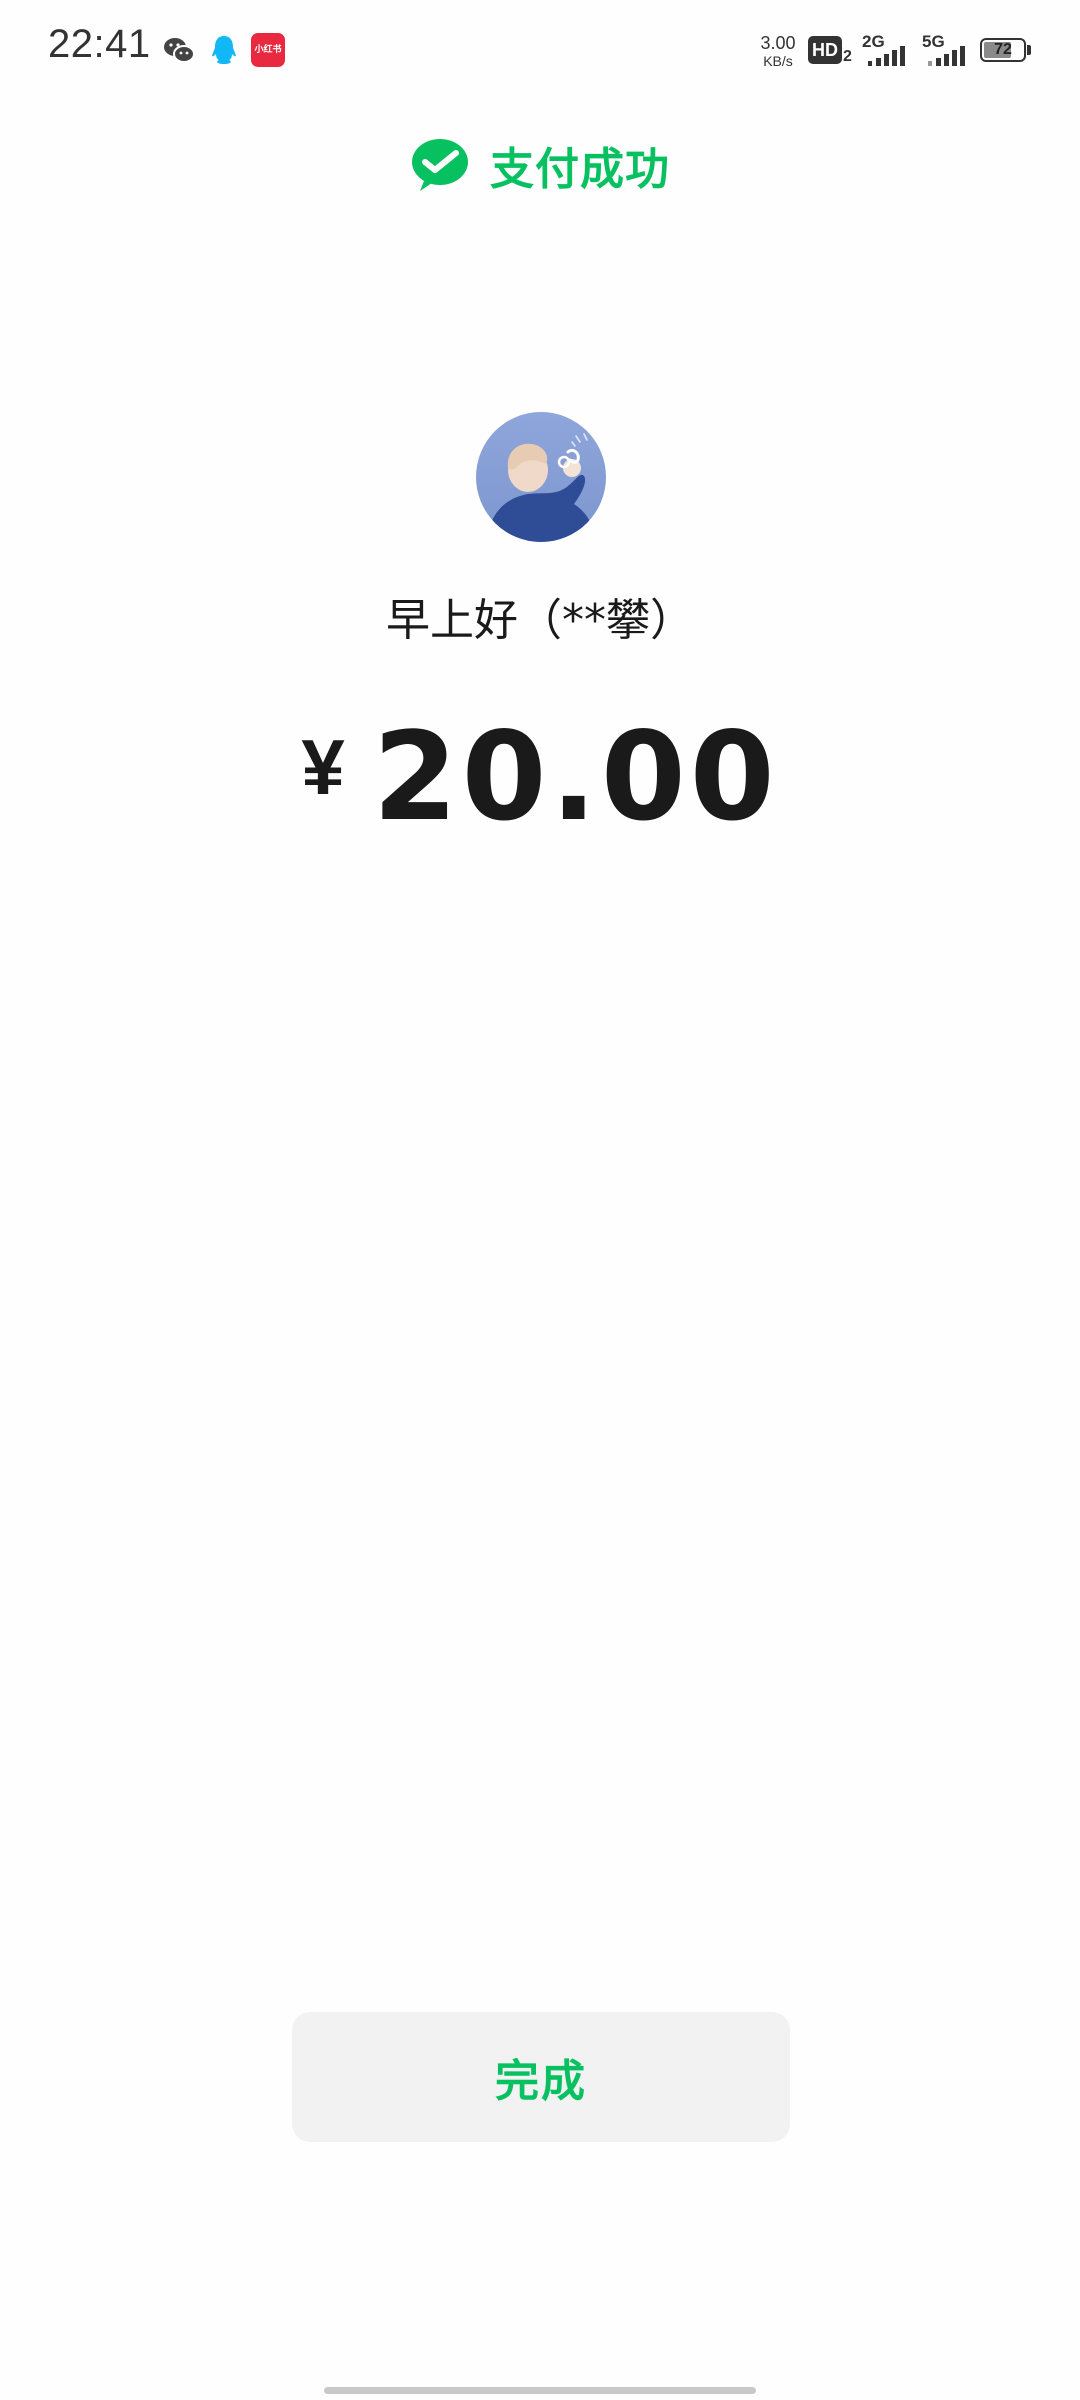  I want to click on page-title: 支付成功, so click(580, 169).